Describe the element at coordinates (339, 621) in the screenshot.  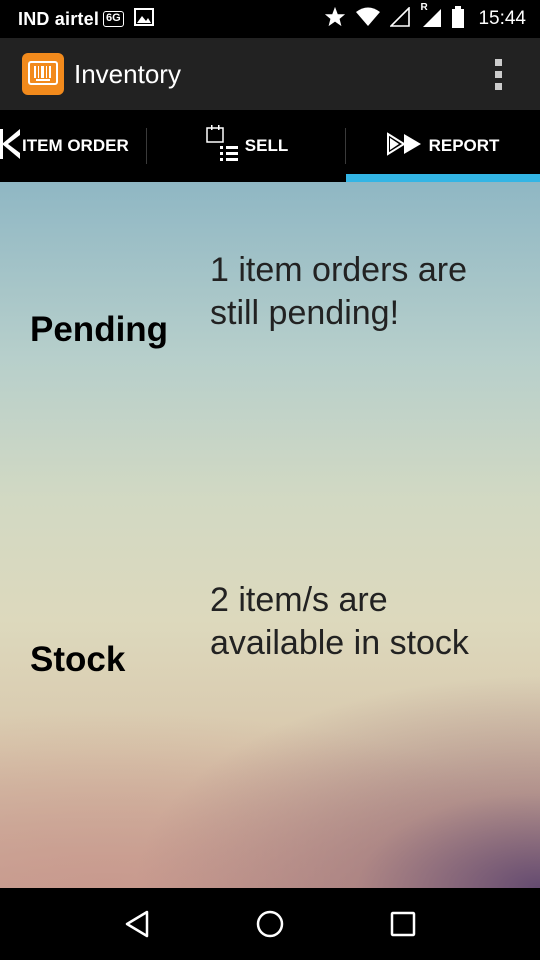
I see `stock-message: 2 item/s are available in stock` at that location.